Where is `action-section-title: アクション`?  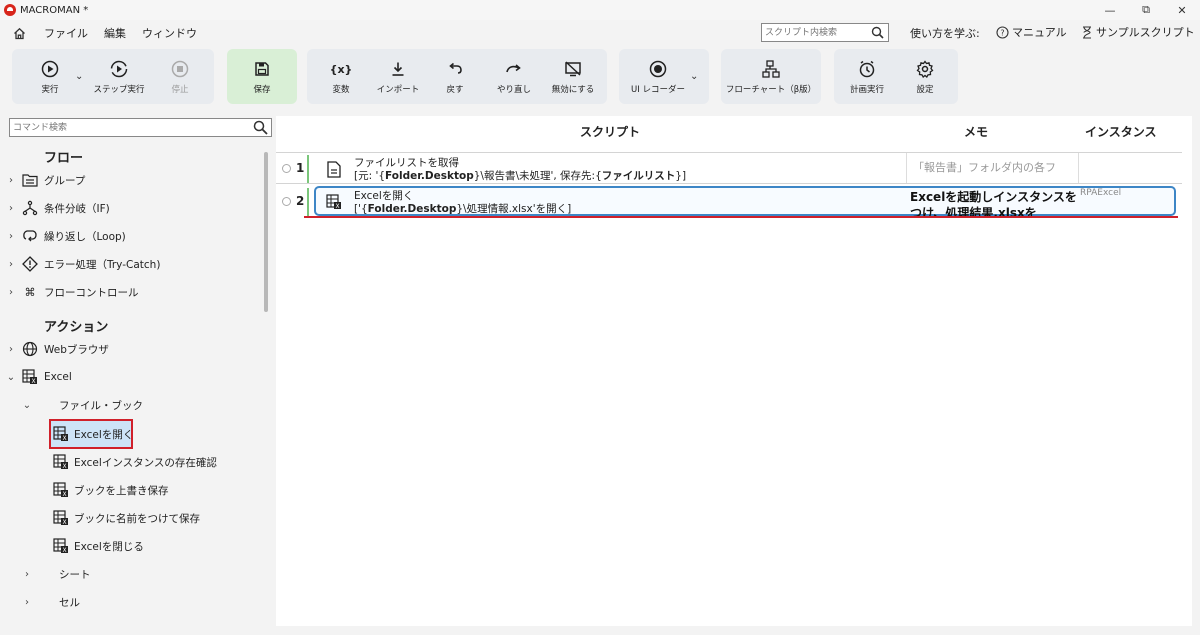 action-section-title: アクション is located at coordinates (76, 327).